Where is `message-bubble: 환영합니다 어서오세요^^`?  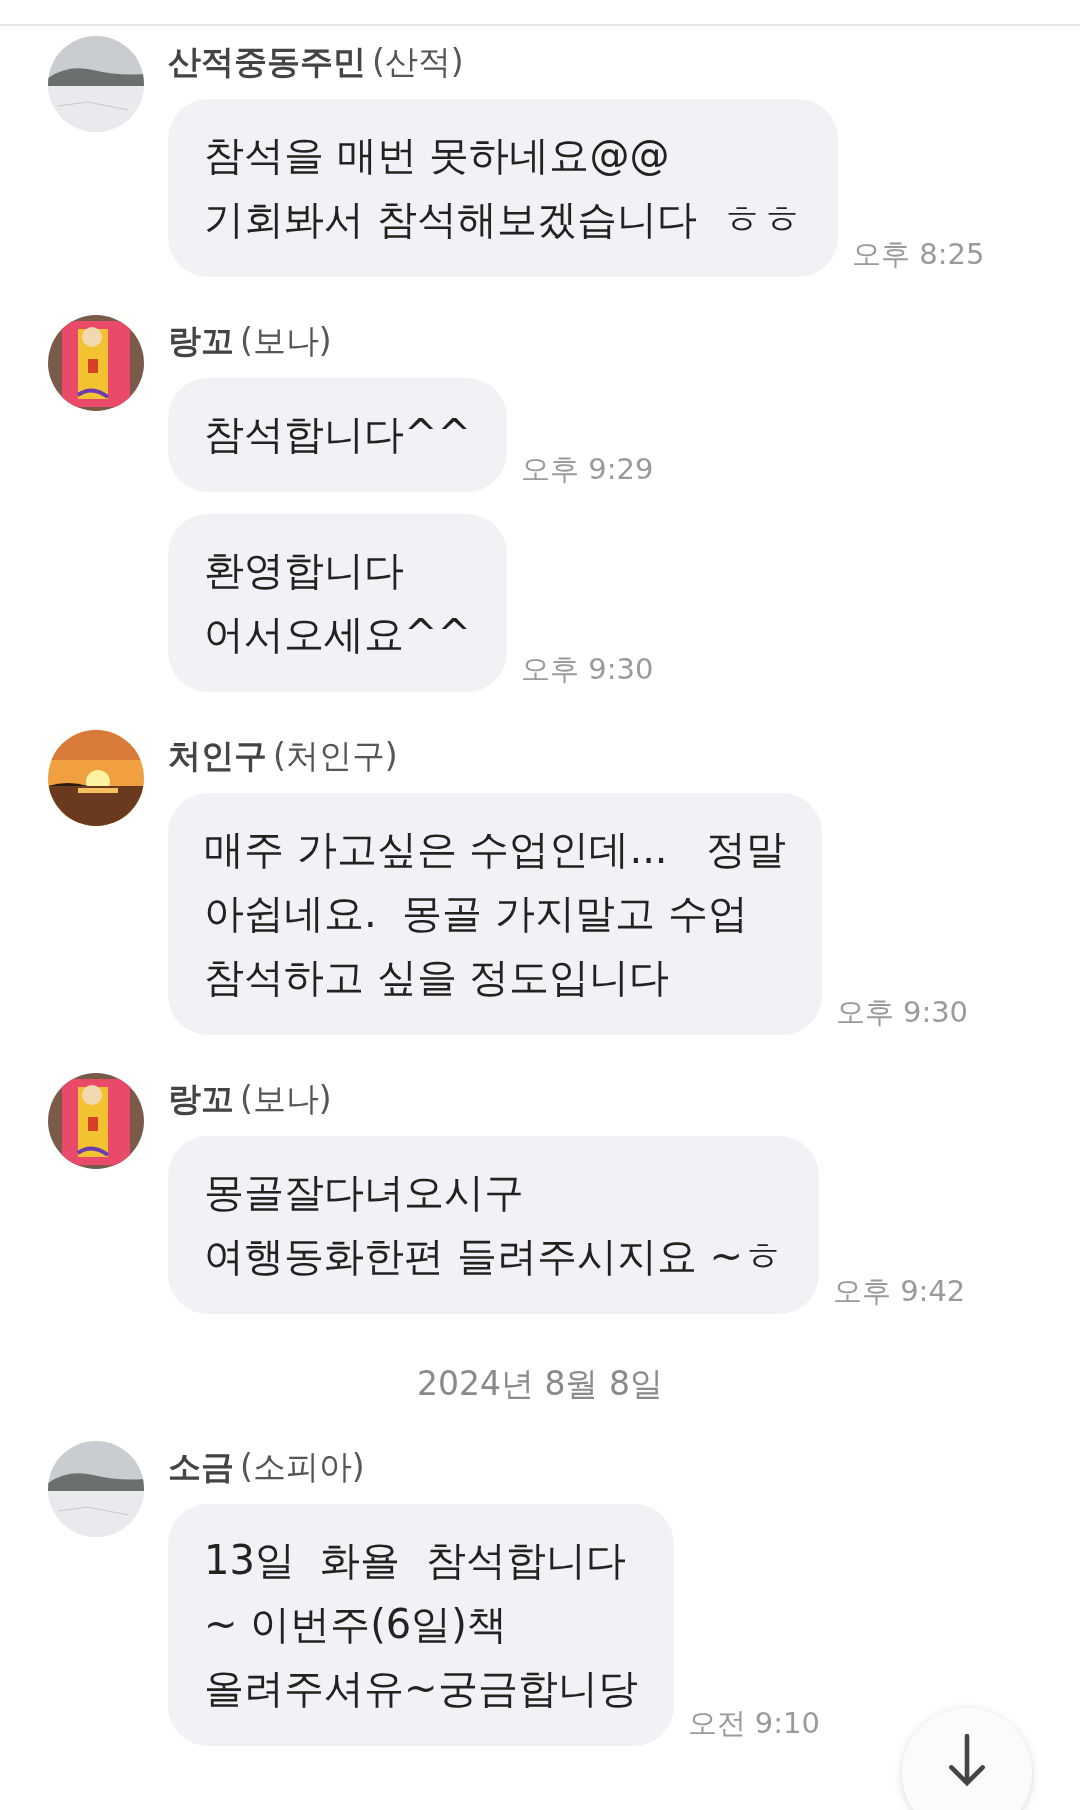
message-bubble: 환영합니다 어서오세요^^ is located at coordinates (338, 603).